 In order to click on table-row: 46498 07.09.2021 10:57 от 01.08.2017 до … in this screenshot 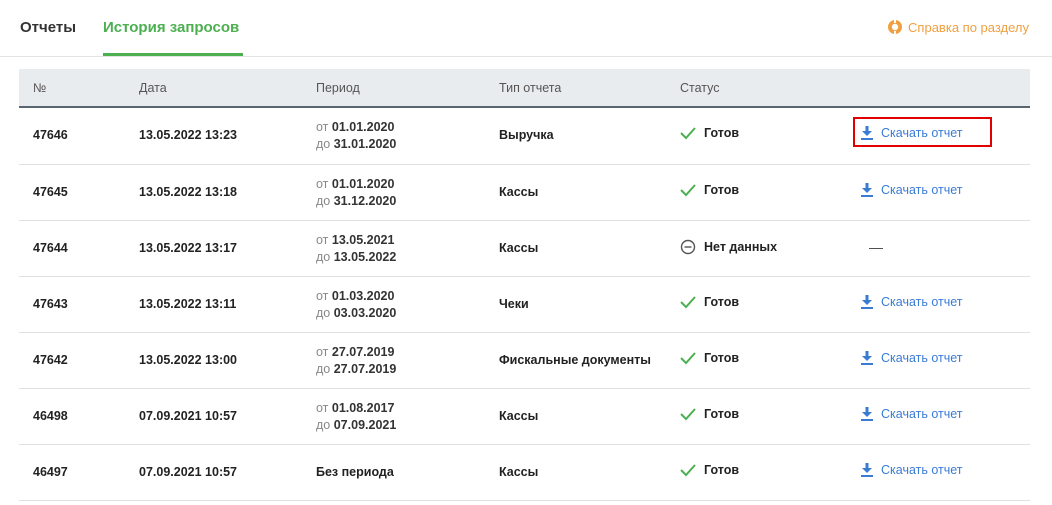, I will do `click(524, 417)`.